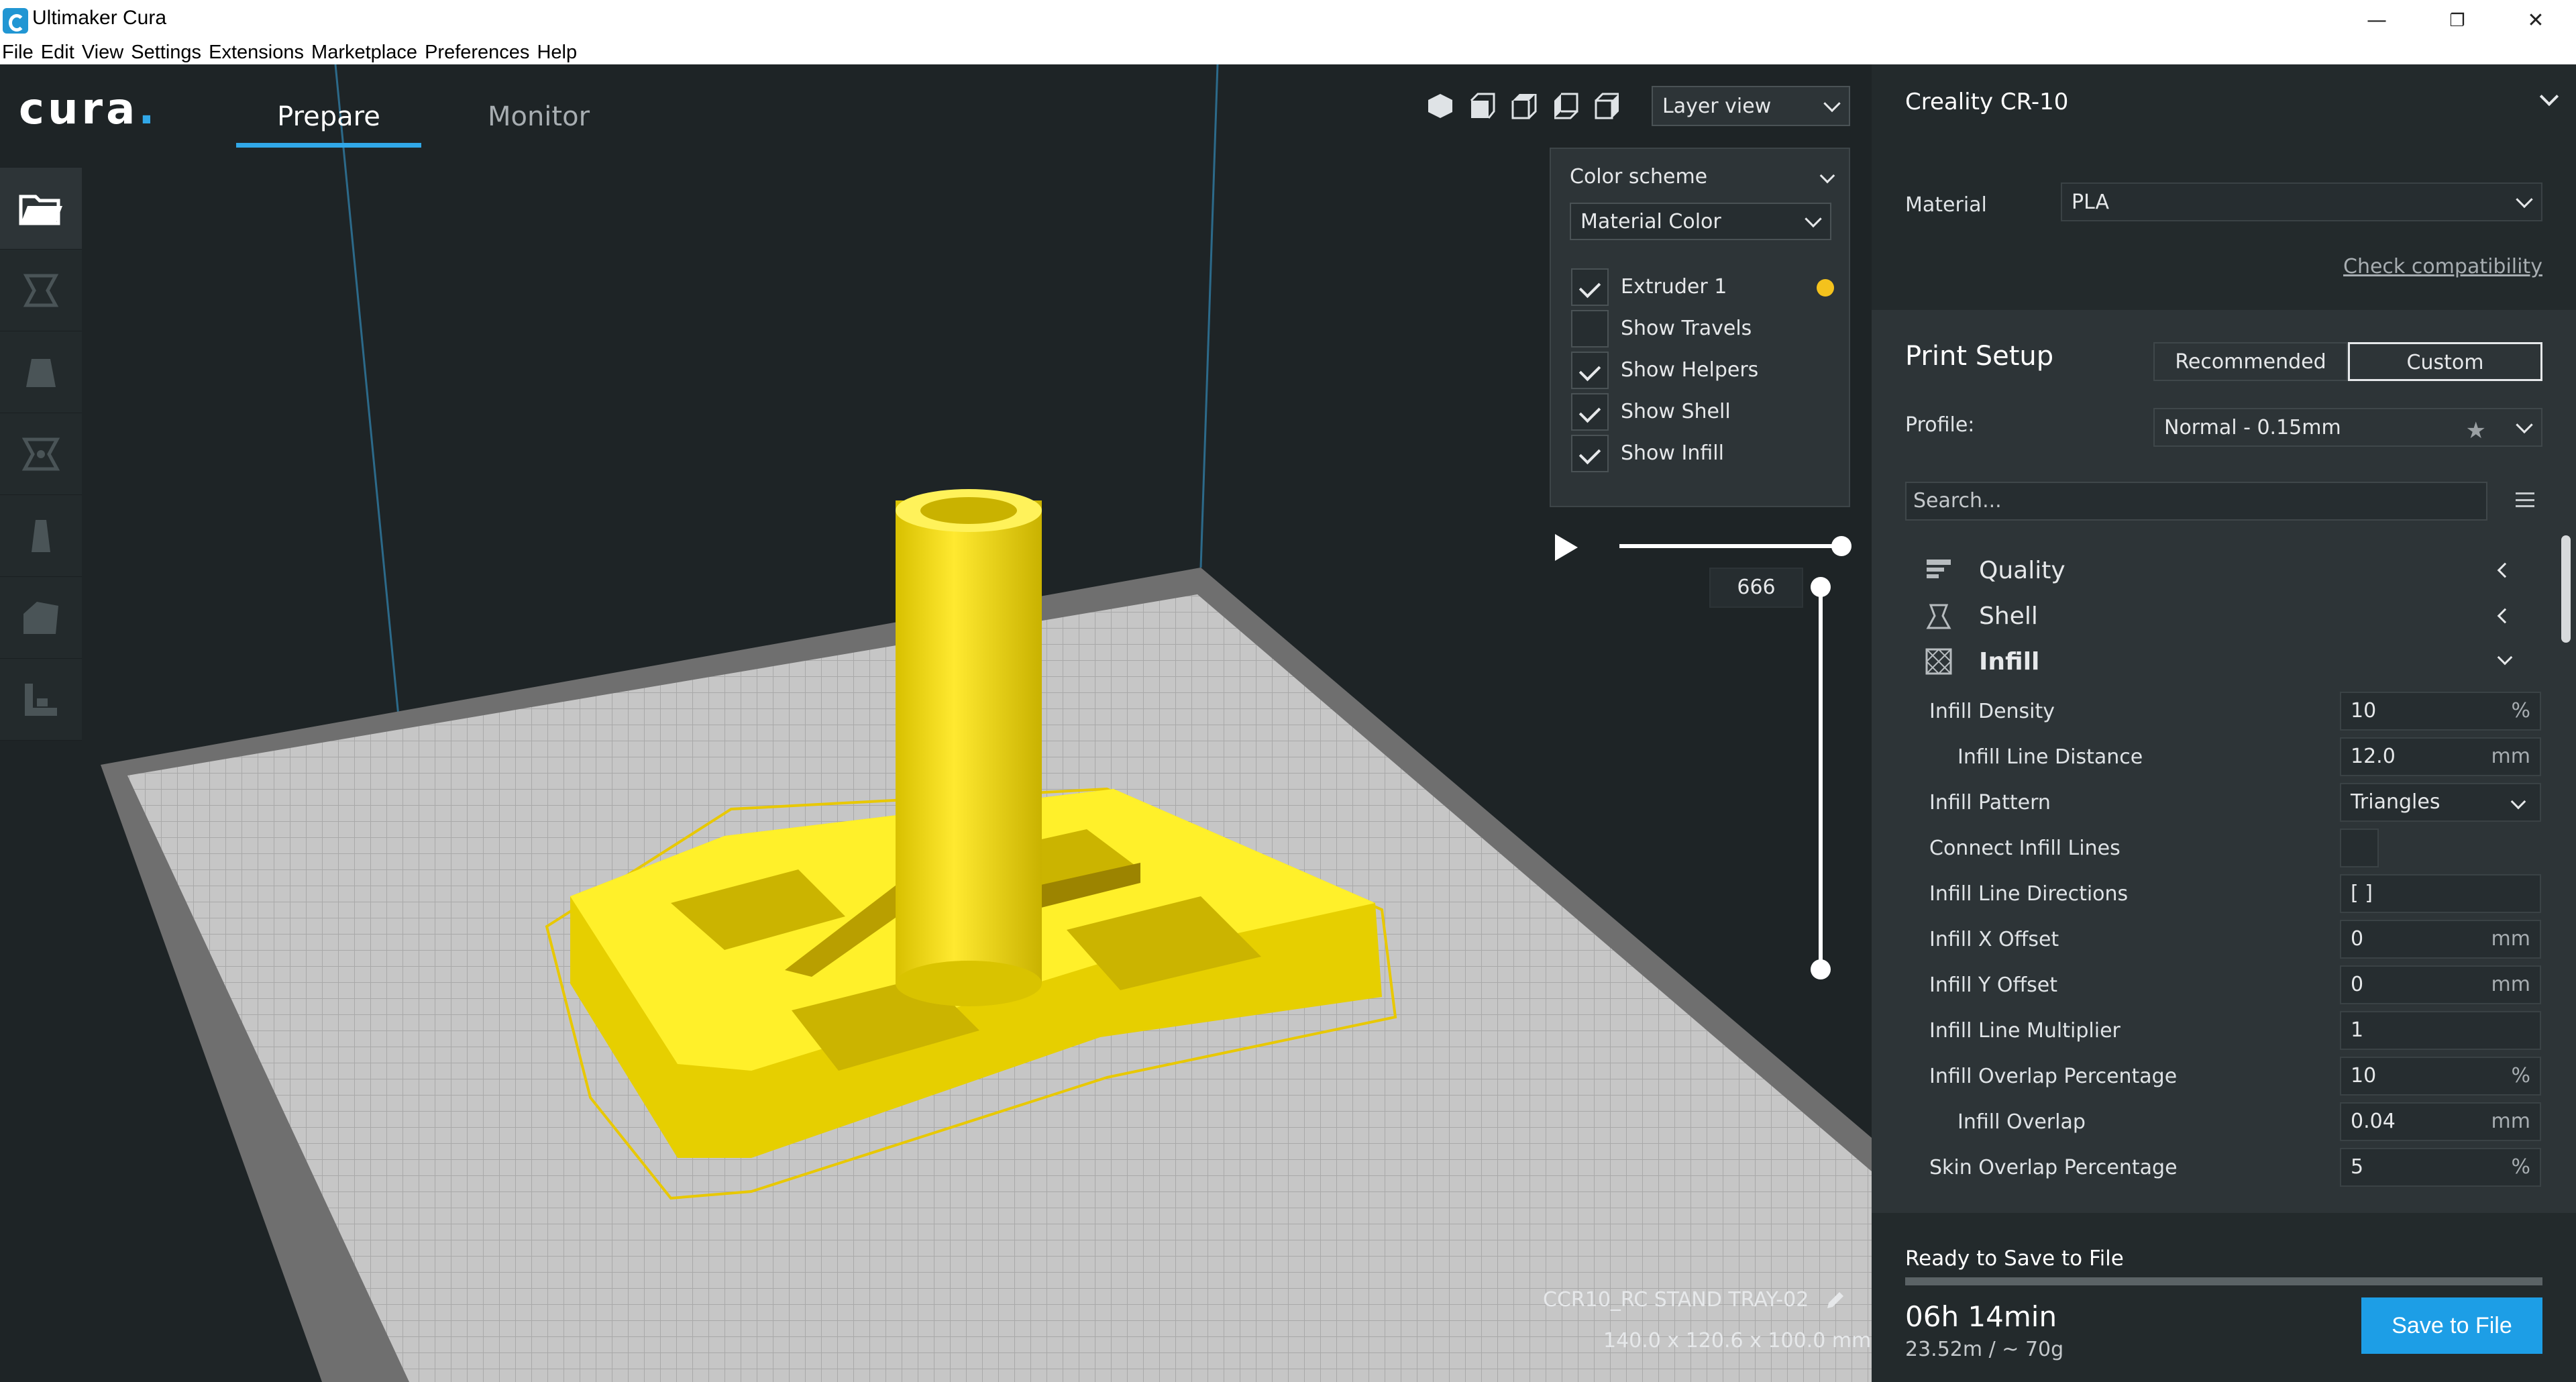  I want to click on menu-file: File, so click(18, 52).